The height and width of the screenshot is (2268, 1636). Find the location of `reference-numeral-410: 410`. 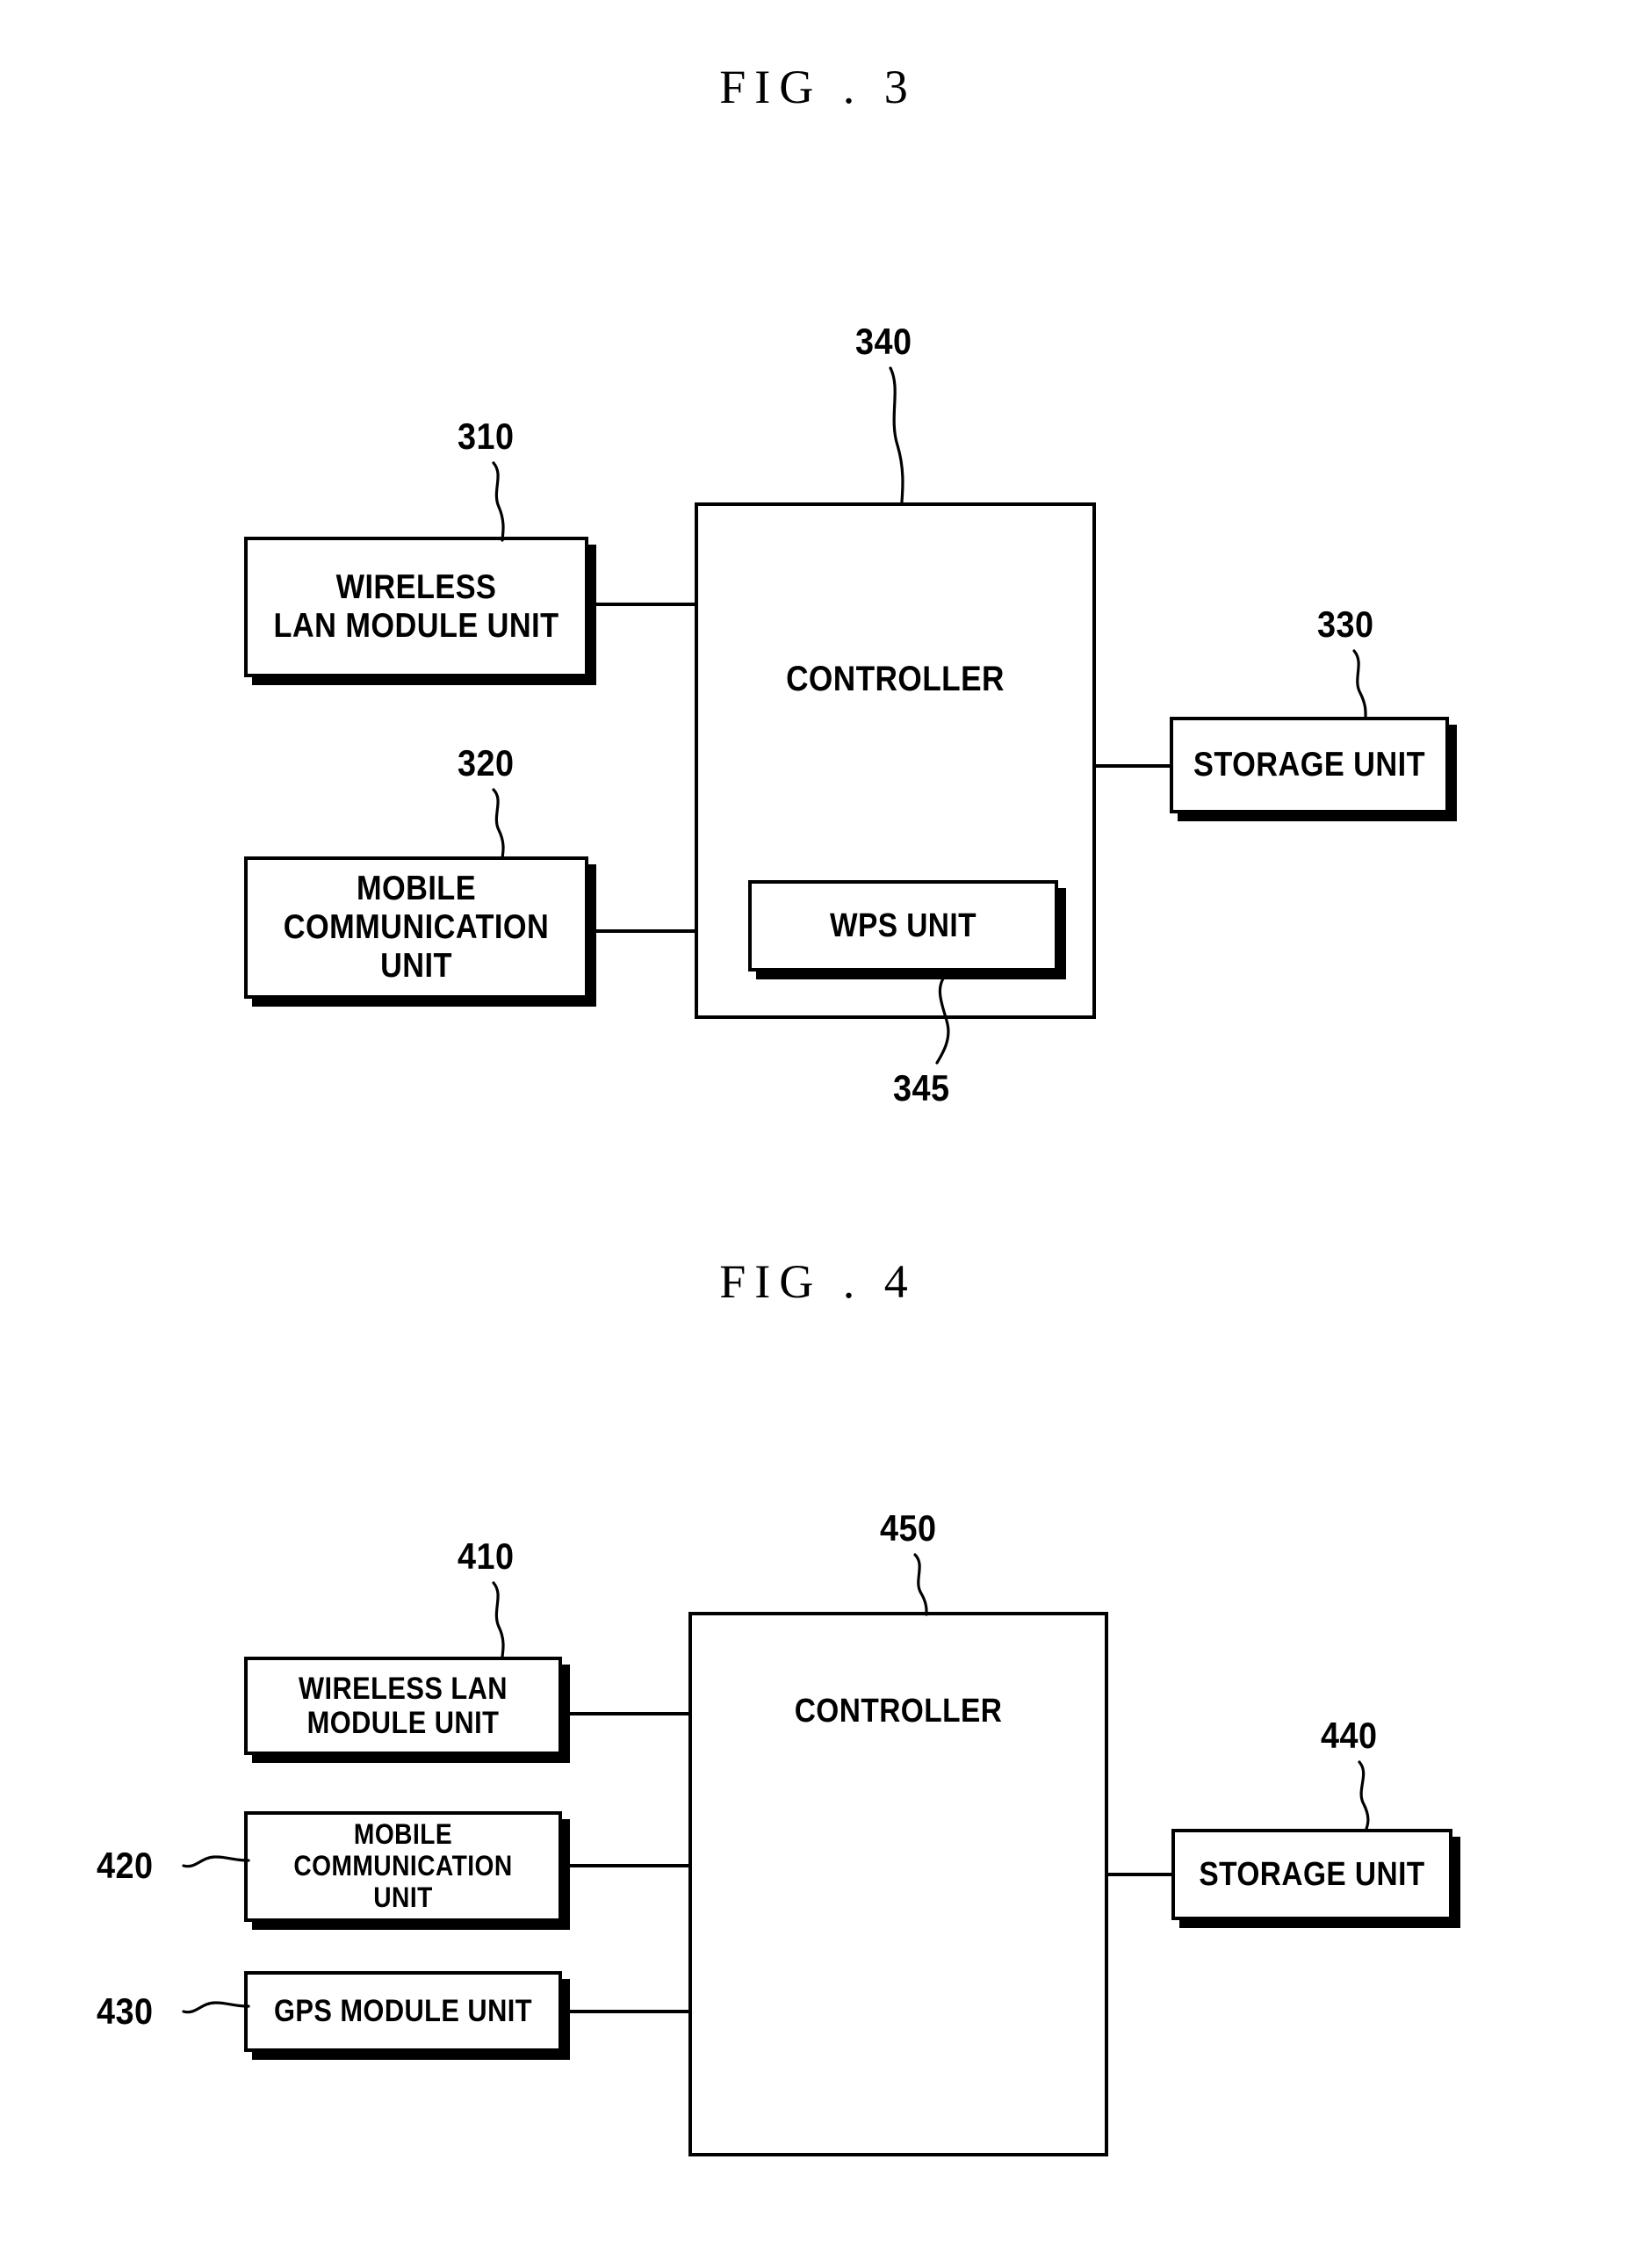

reference-numeral-410: 410 is located at coordinates (486, 1556).